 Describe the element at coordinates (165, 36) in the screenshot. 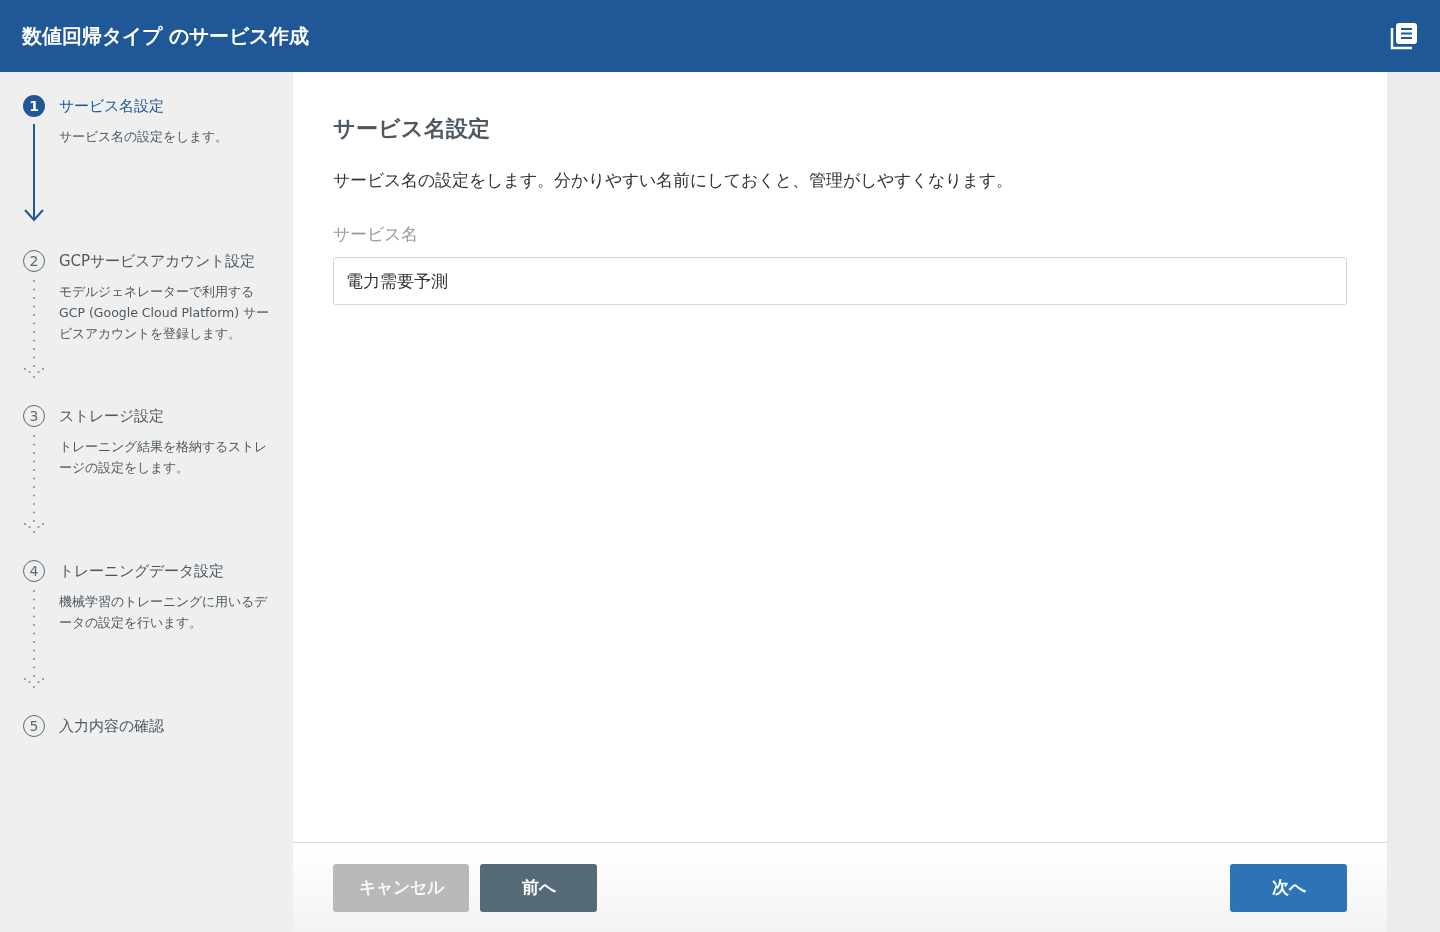

I see `page-title: 数値回帰タイプ のサービス作成` at that location.